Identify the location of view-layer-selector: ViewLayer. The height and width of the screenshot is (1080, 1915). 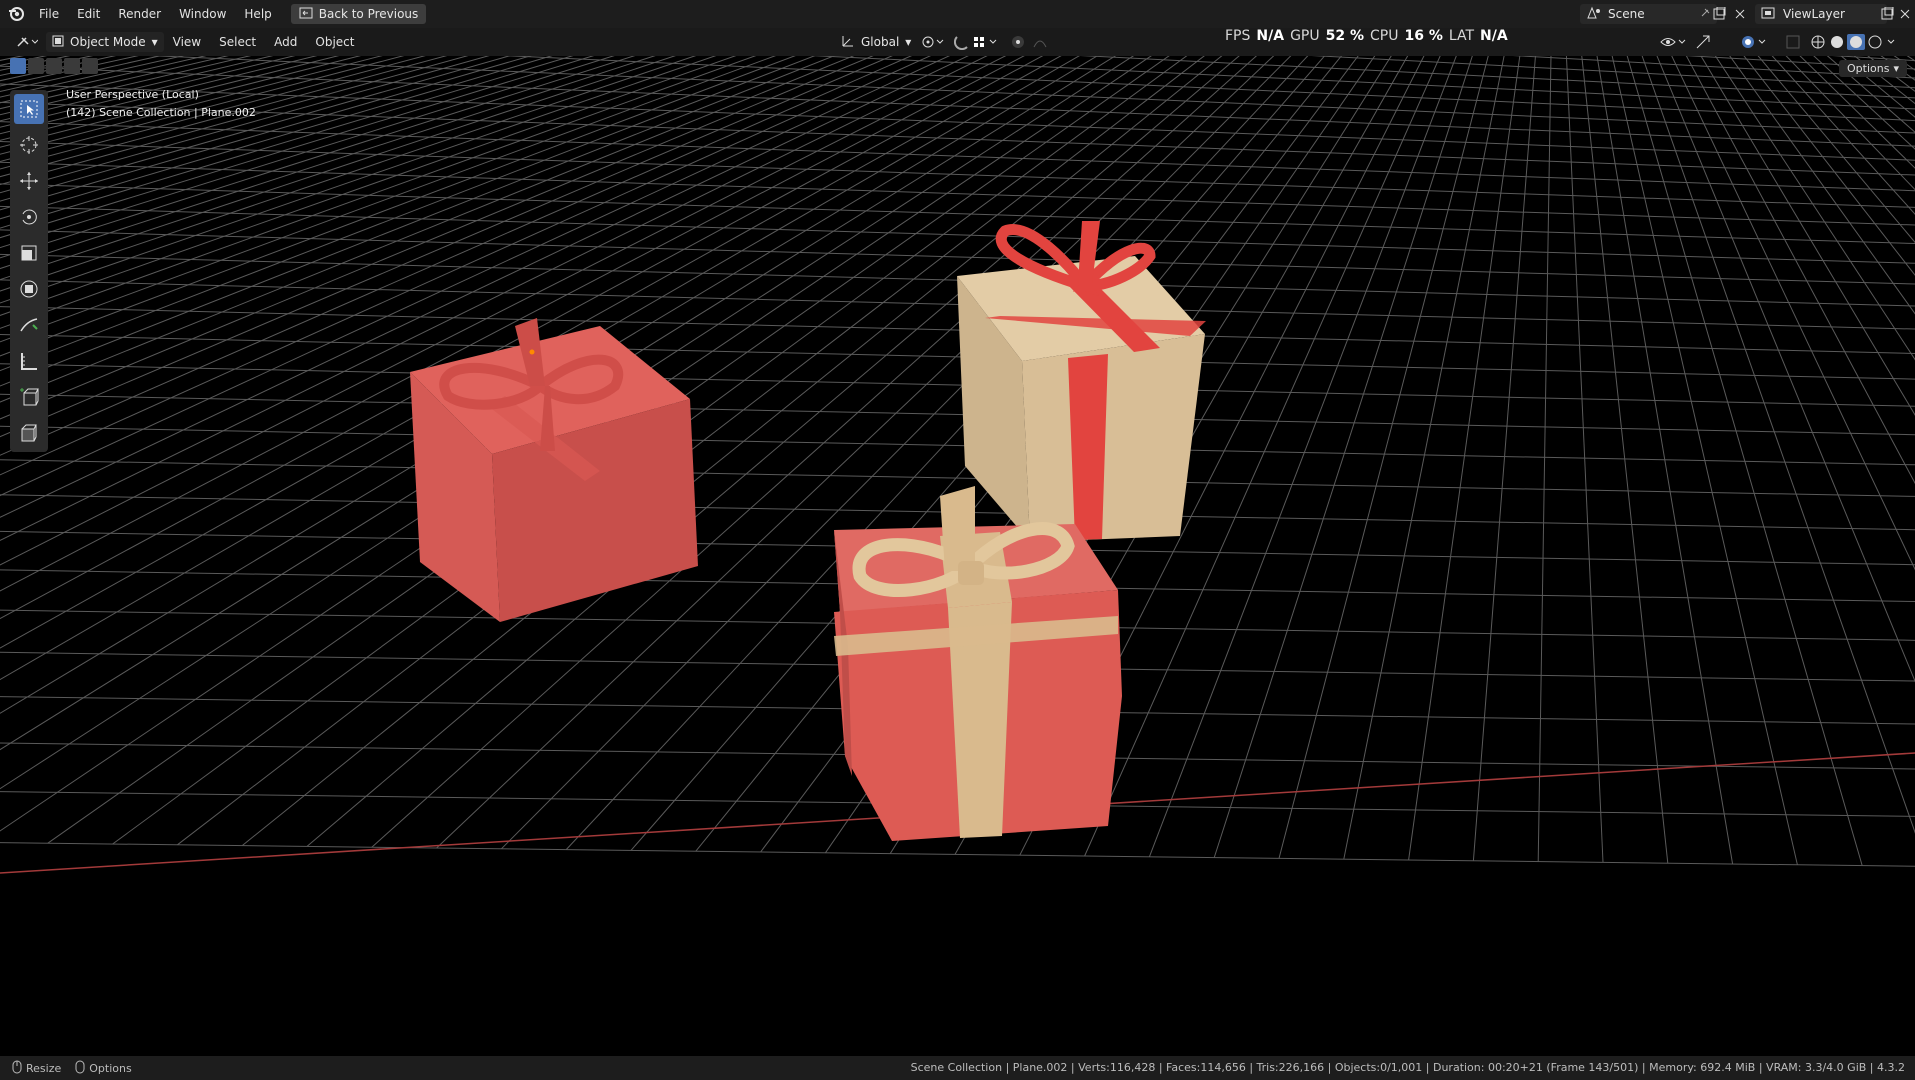
(1821, 14).